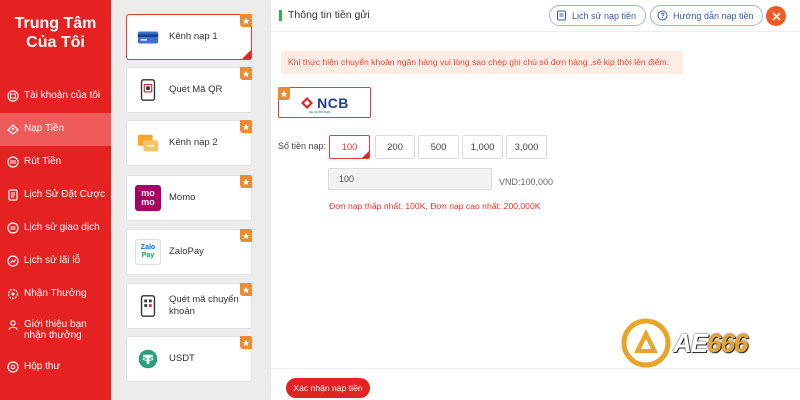 Image resolution: width=800 pixels, height=400 pixels. I want to click on channel-label: Quét mã chuyển khoản, so click(204, 305).